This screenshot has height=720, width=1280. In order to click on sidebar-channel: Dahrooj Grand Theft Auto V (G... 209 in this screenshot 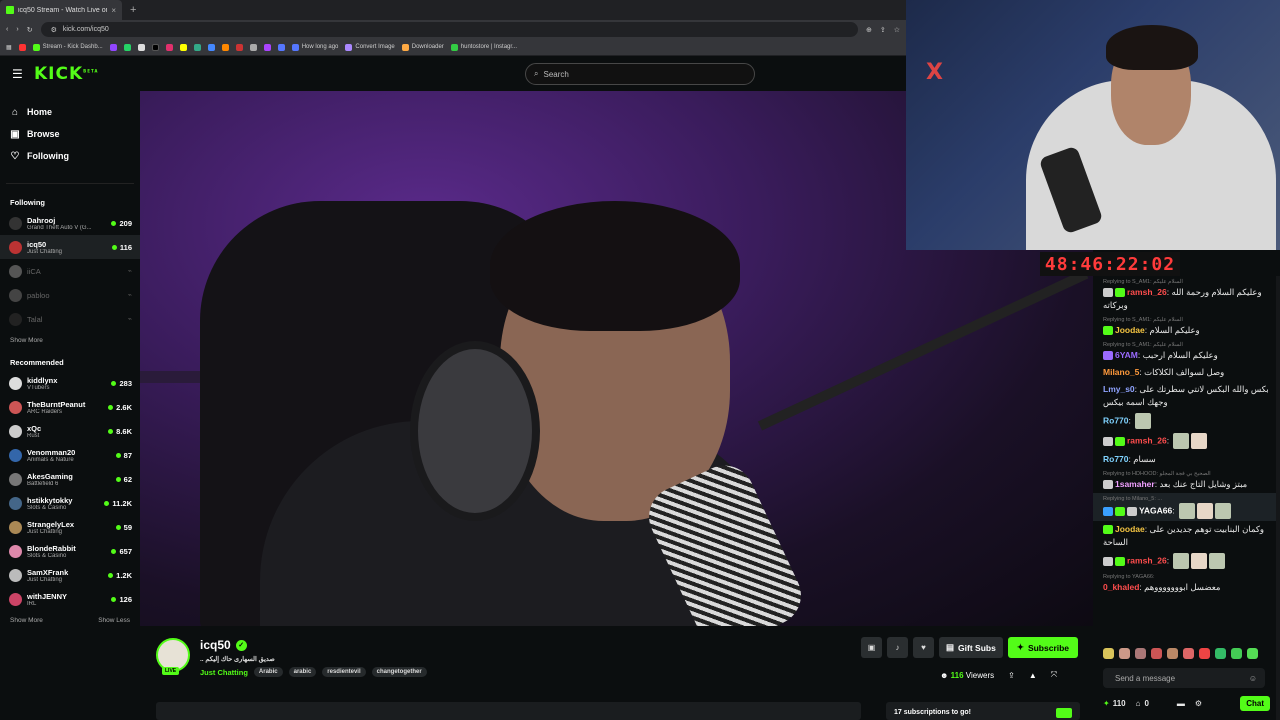, I will do `click(70, 223)`.